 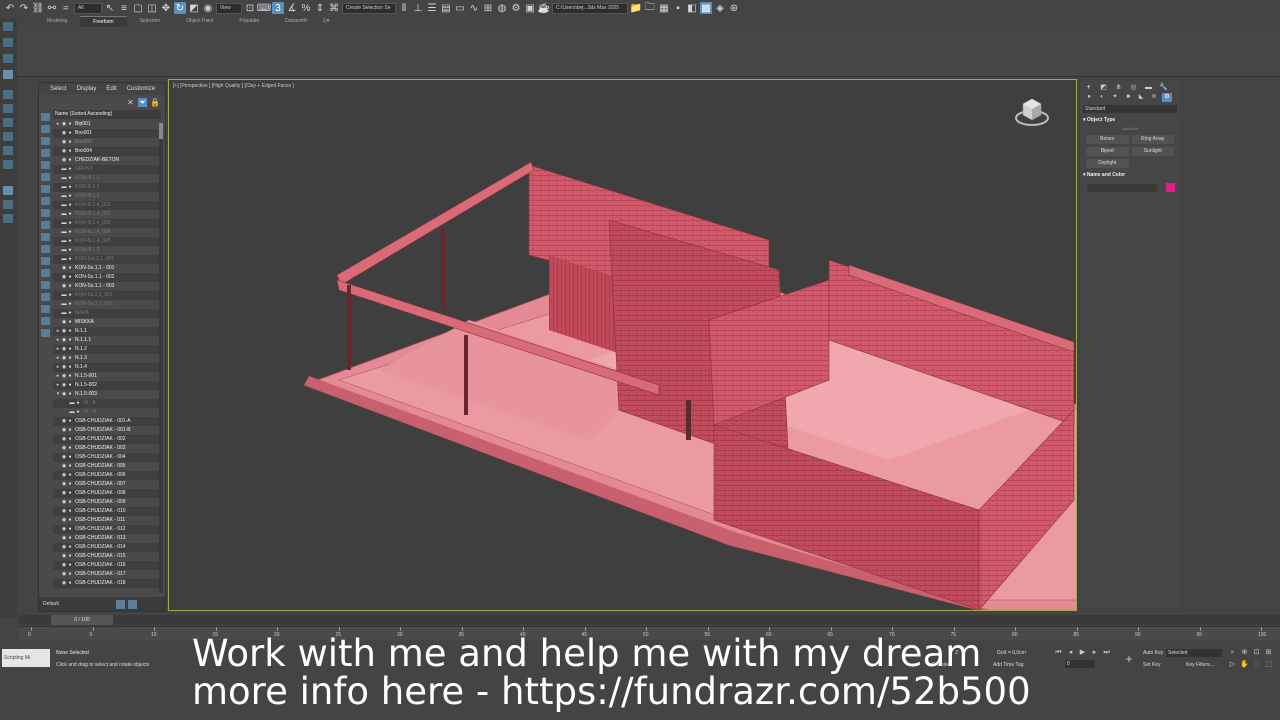 I want to click on scene-tree-row: ▸ ◉ ● N.1.5-001, so click(x=107, y=376).